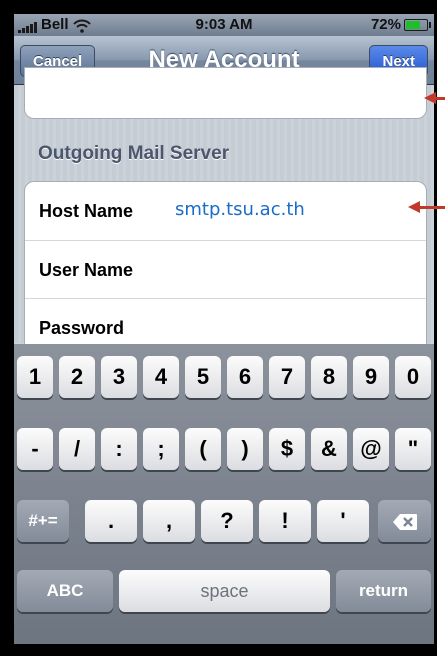  I want to click on key-7: 7, so click(287, 377).